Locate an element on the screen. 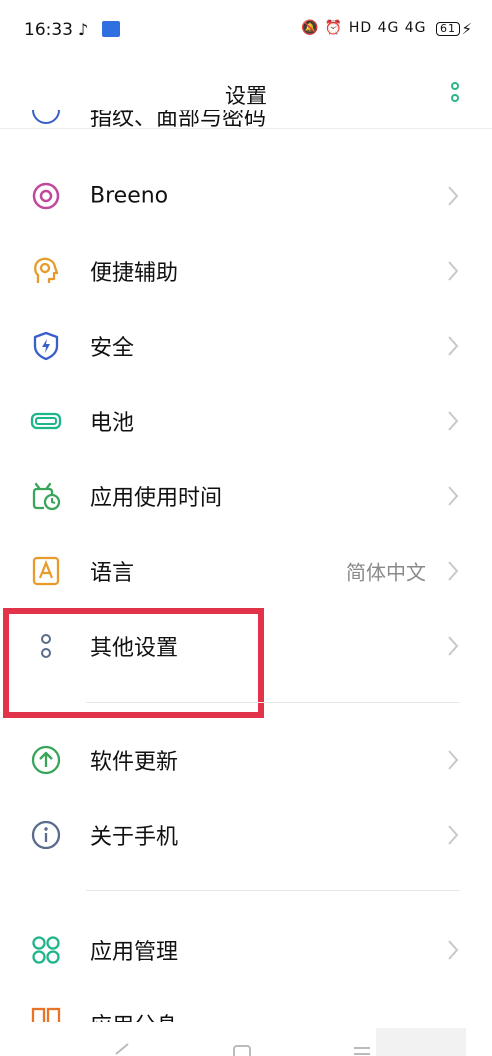 The height and width of the screenshot is (1056, 492). accessibility-icon is located at coordinates (46, 270).